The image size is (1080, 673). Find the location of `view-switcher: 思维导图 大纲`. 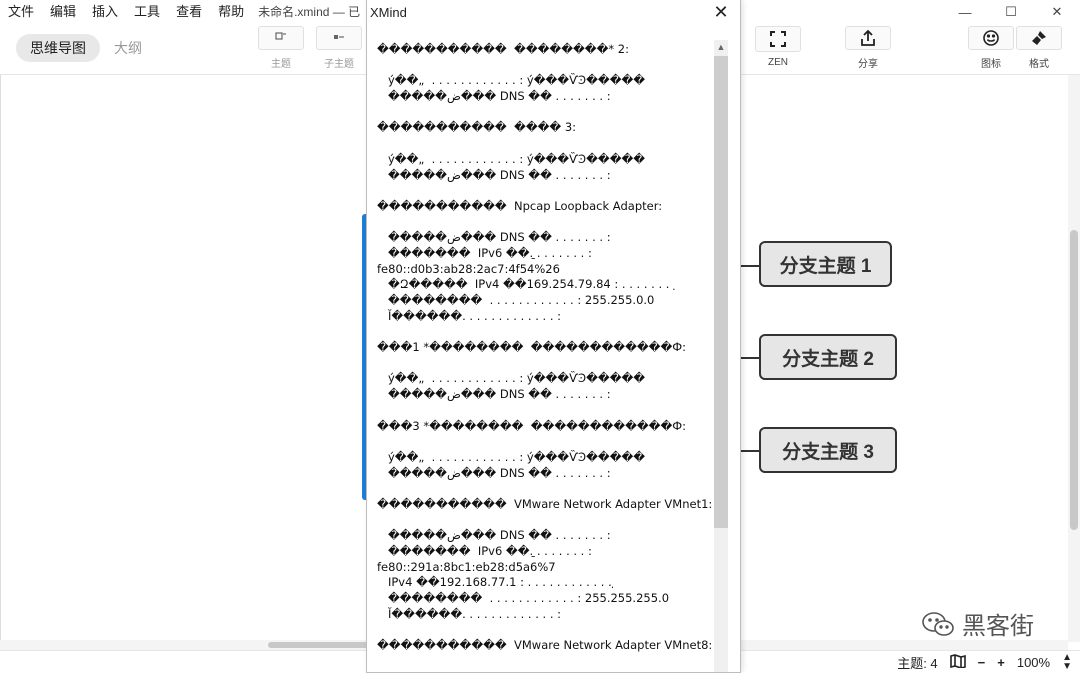

view-switcher: 思维导图 大纲 is located at coordinates (86, 48).